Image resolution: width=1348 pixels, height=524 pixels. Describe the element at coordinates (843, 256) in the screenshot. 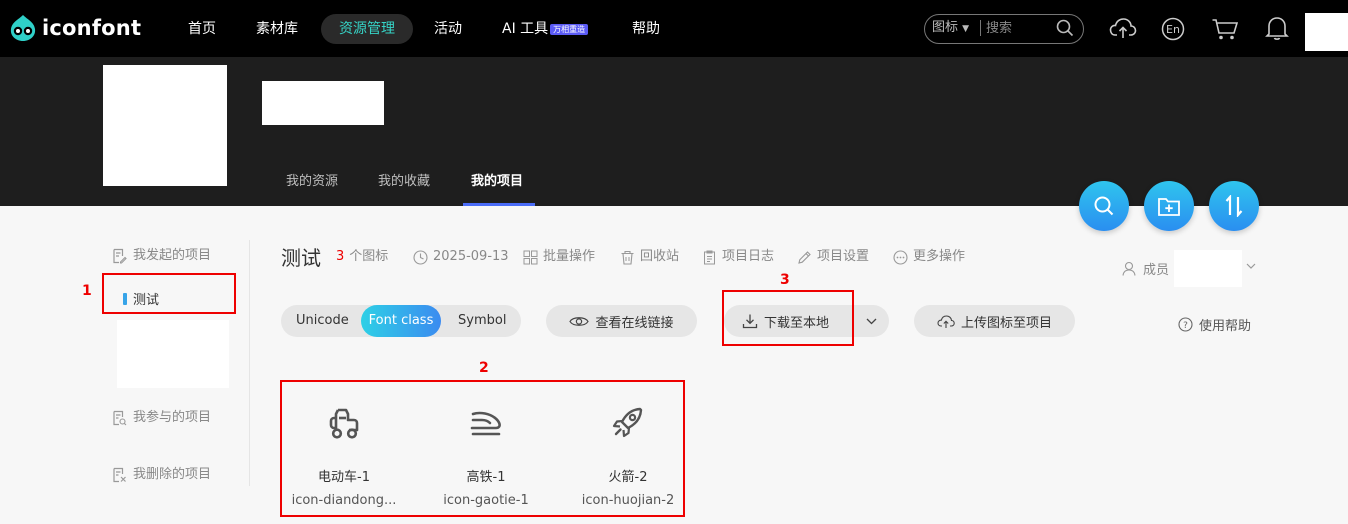

I see `project-settings-label: 项目设置` at that location.